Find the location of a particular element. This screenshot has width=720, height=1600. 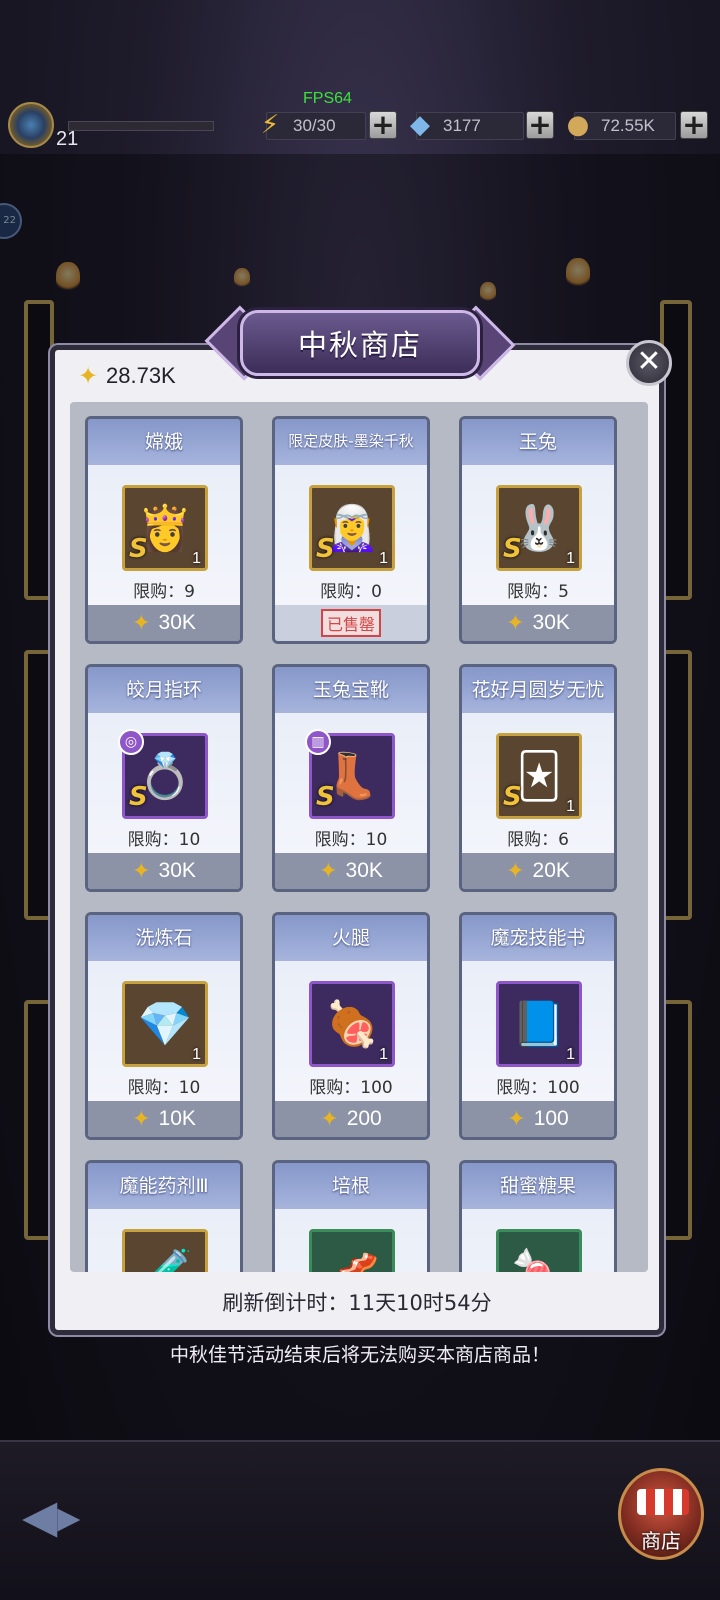

shop-item-card: 皎月指环 💍 S ◎ 限购：10 ✦ 30K is located at coordinates (164, 778).